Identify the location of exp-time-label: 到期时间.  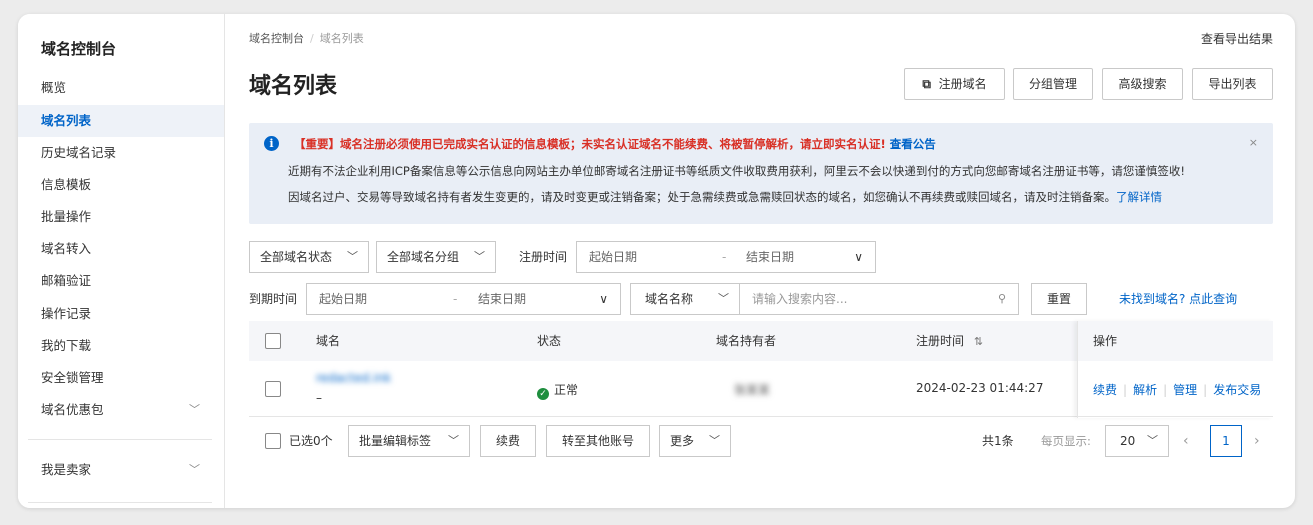
(273, 299).